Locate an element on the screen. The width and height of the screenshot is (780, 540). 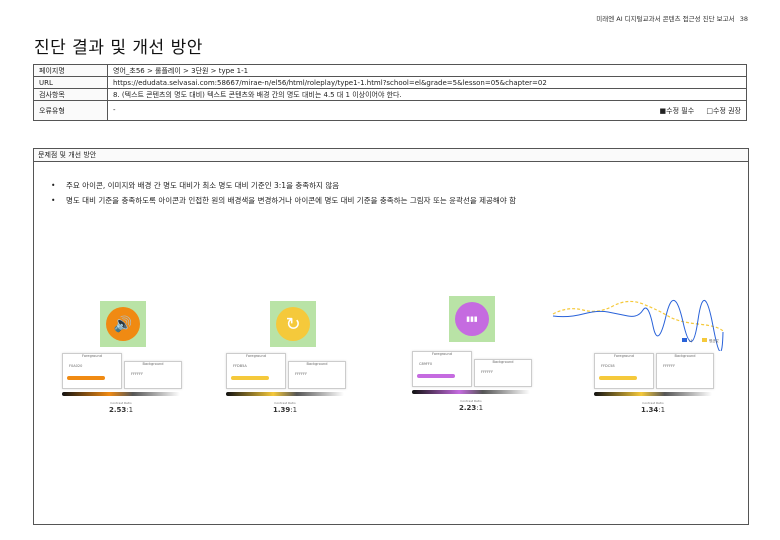
error-cell: - ■수정 필수 □수정 권장 is located at coordinates (427, 110).